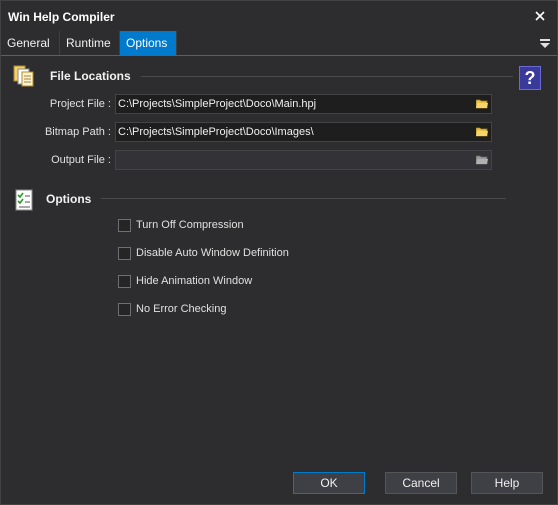 The image size is (558, 505). I want to click on output-file-input, so click(294, 160).